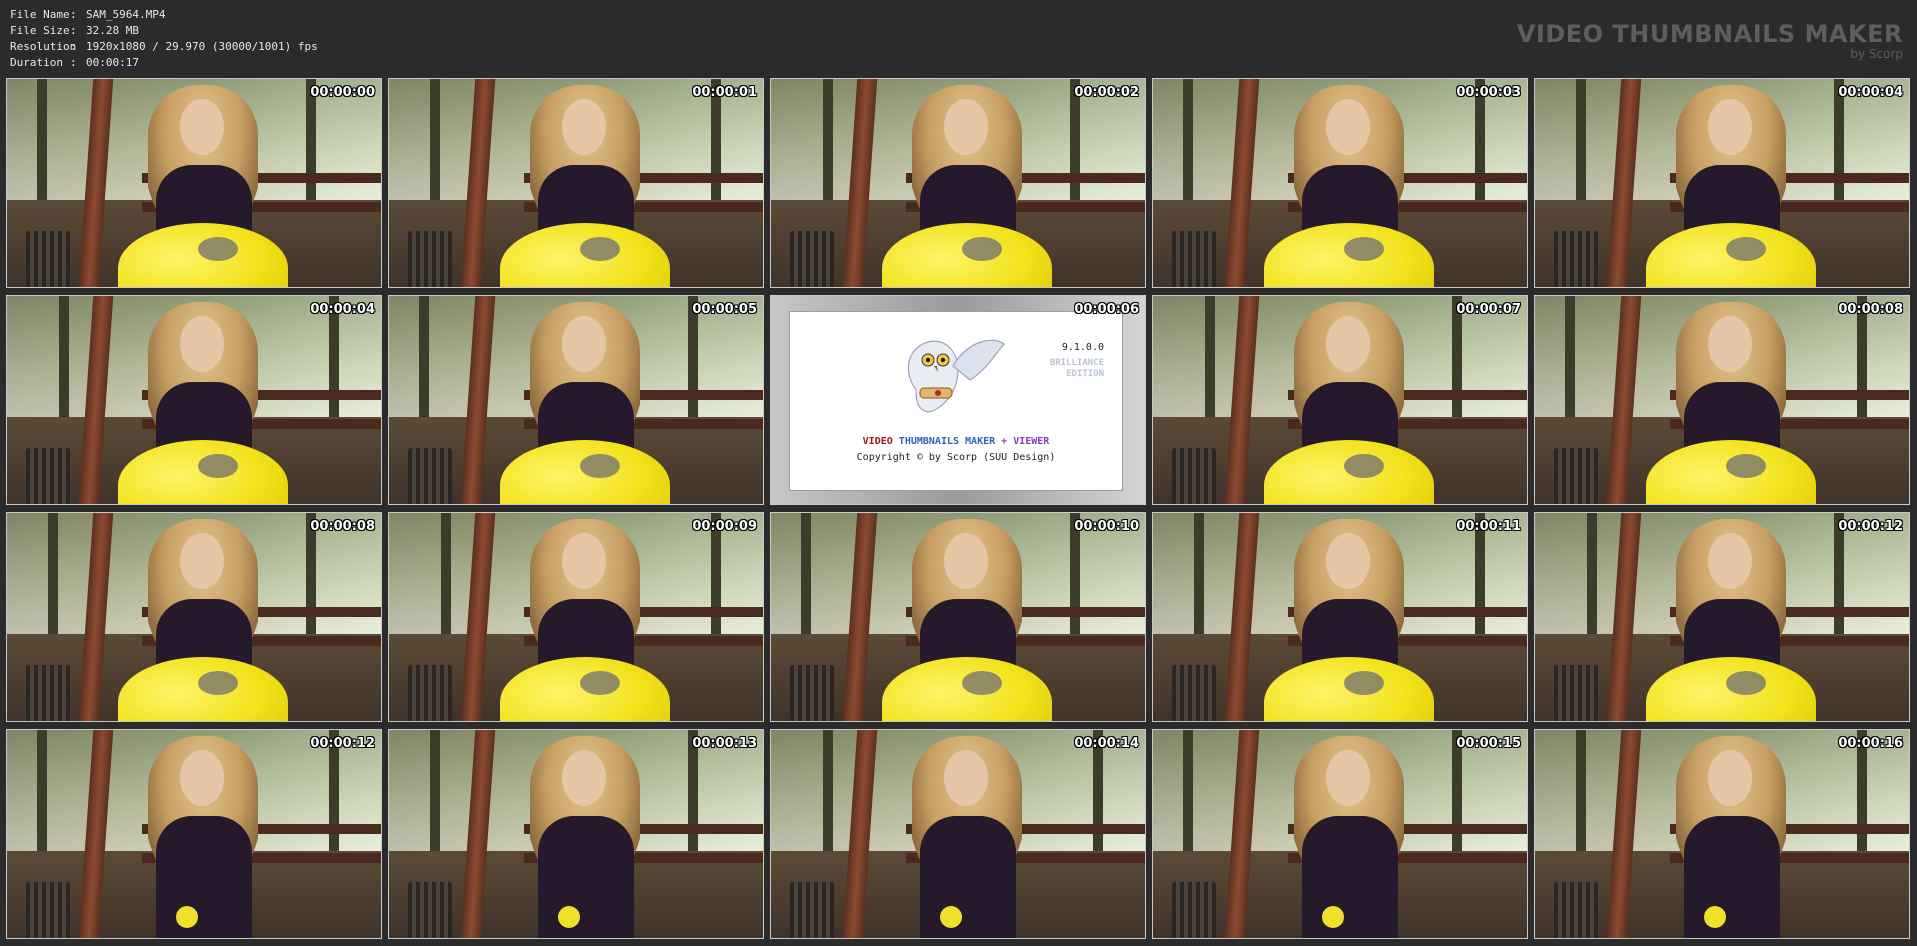 The width and height of the screenshot is (1917, 946). What do you see at coordinates (1106, 743) in the screenshot?
I see `timestamp: 00:00:14` at bounding box center [1106, 743].